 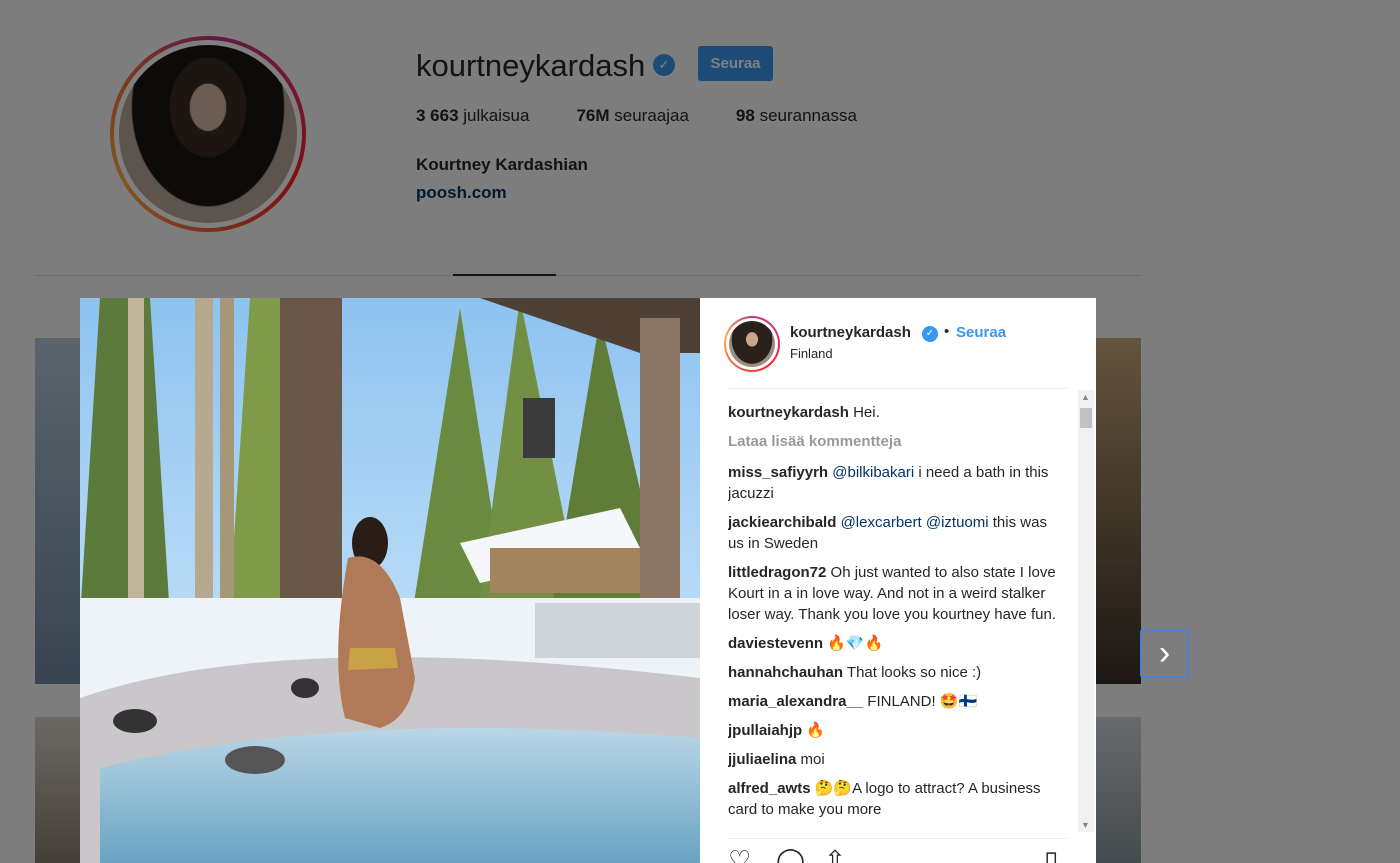 I want to click on comment-item: maria_alexandra__ FINLAND! 🤩🇫🇮, so click(x=896, y=701).